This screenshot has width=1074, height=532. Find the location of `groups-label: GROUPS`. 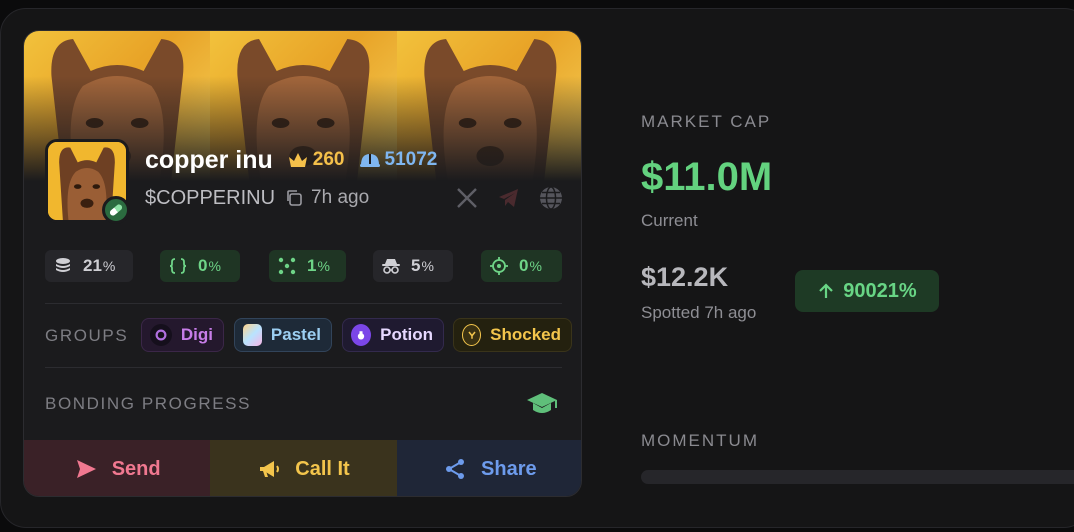

groups-label: GROUPS is located at coordinates (87, 335).